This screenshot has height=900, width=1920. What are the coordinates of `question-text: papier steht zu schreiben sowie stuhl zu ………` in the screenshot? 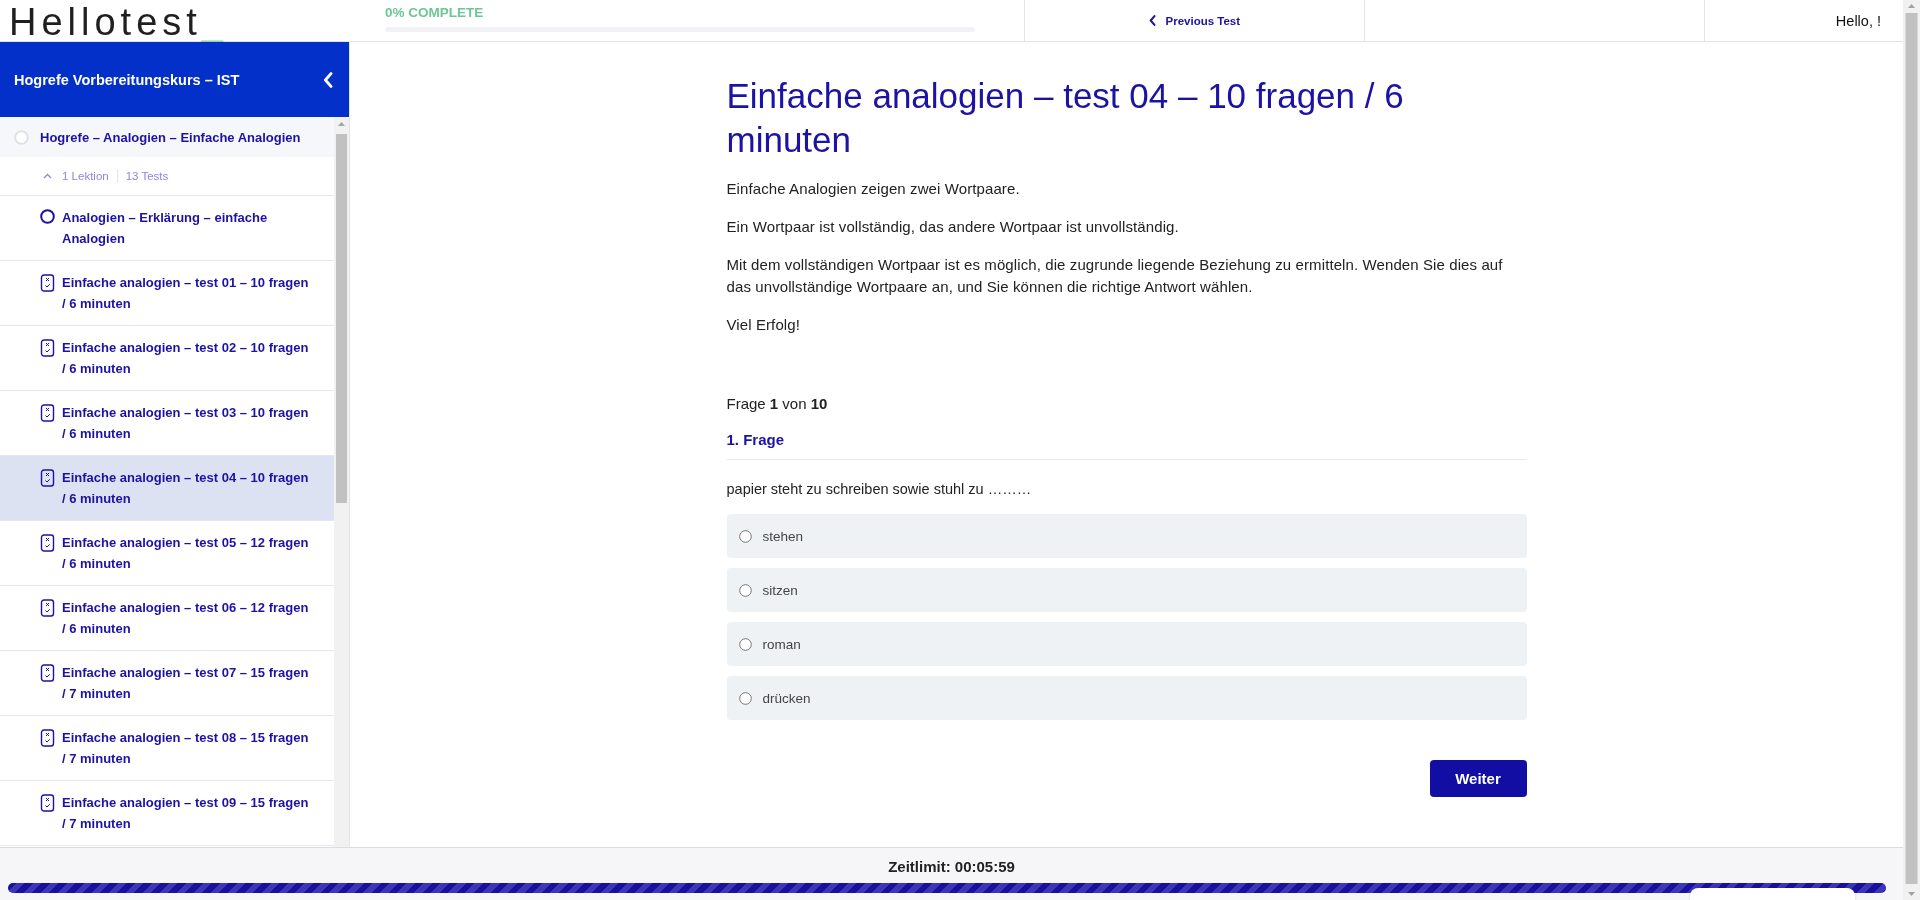 It's located at (879, 489).